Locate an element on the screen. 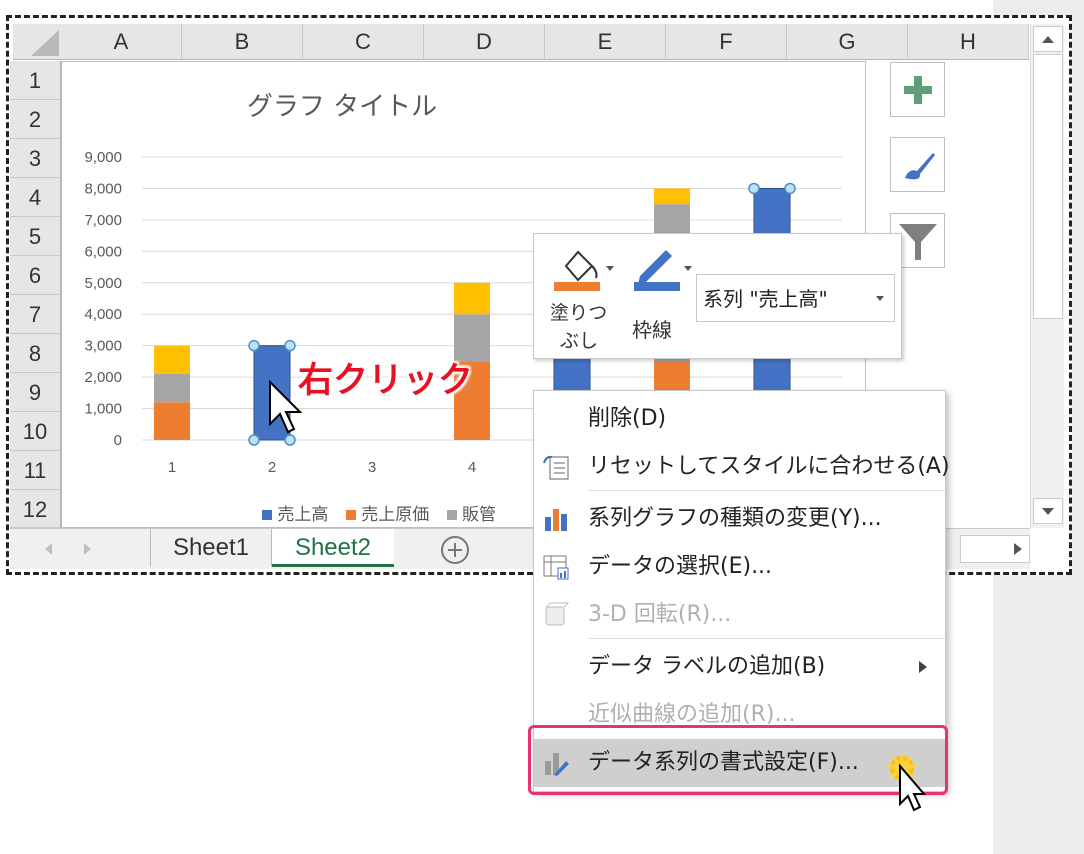 This screenshot has width=1084, height=854. chevron-down-icon is located at coordinates (880, 298).